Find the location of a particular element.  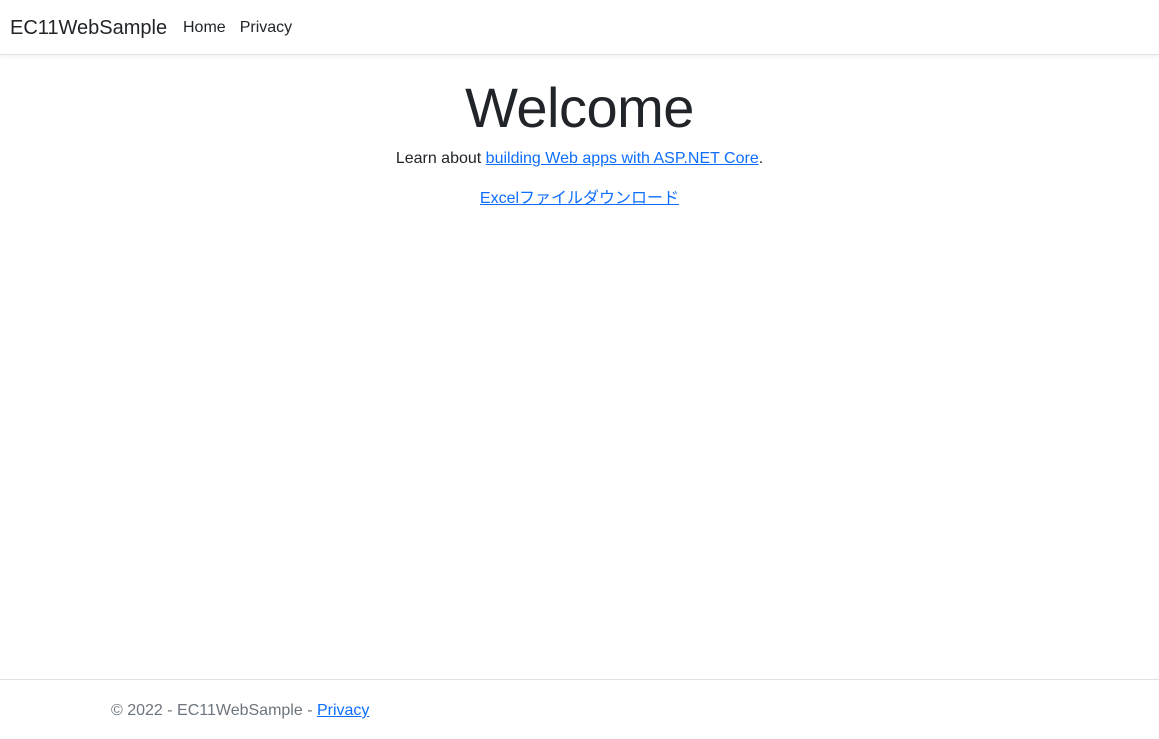

brand-link: EC11WebSample is located at coordinates (88, 28).